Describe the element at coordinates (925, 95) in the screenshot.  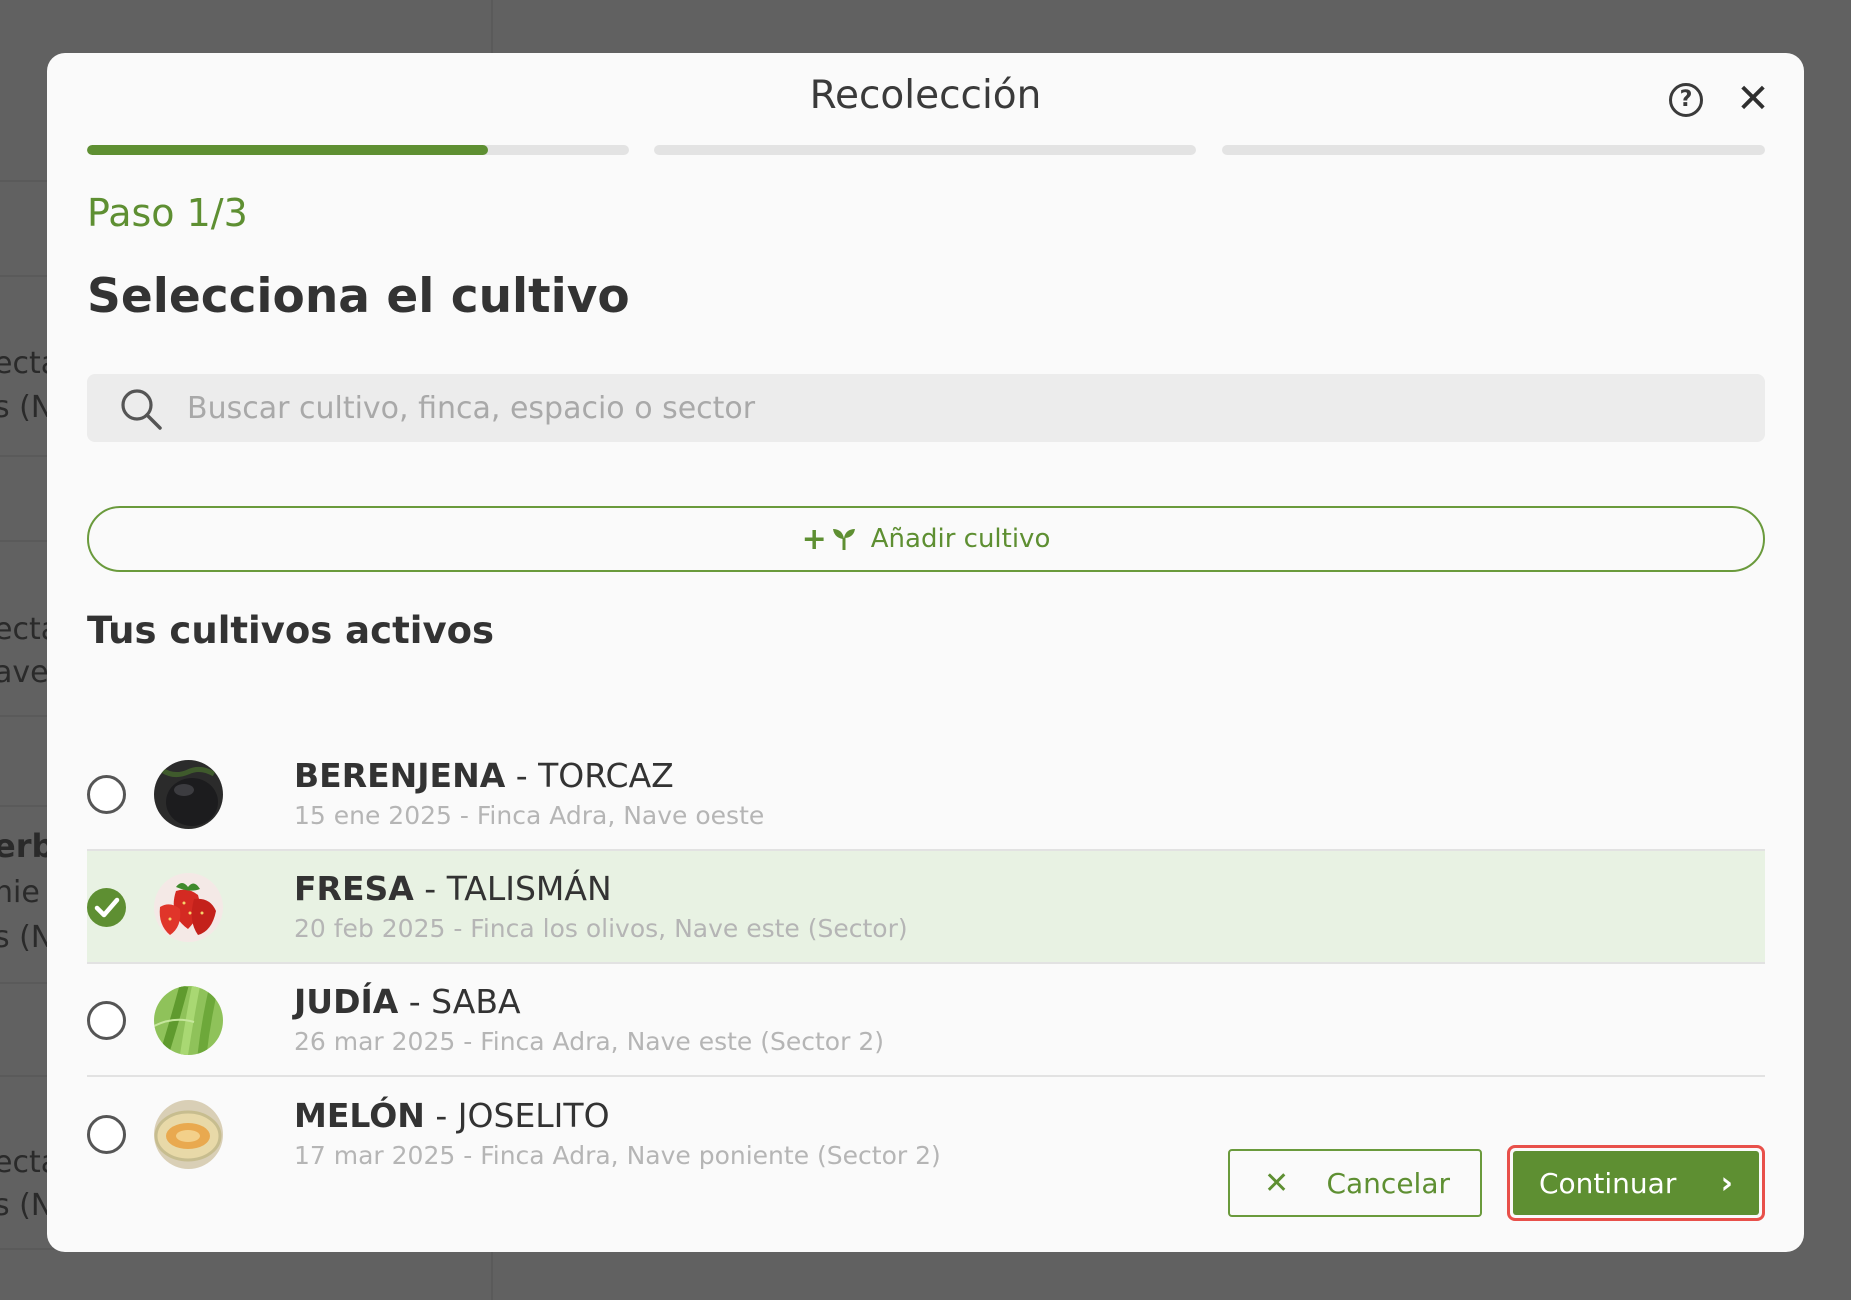
I see `modal-title: Recolección` at that location.